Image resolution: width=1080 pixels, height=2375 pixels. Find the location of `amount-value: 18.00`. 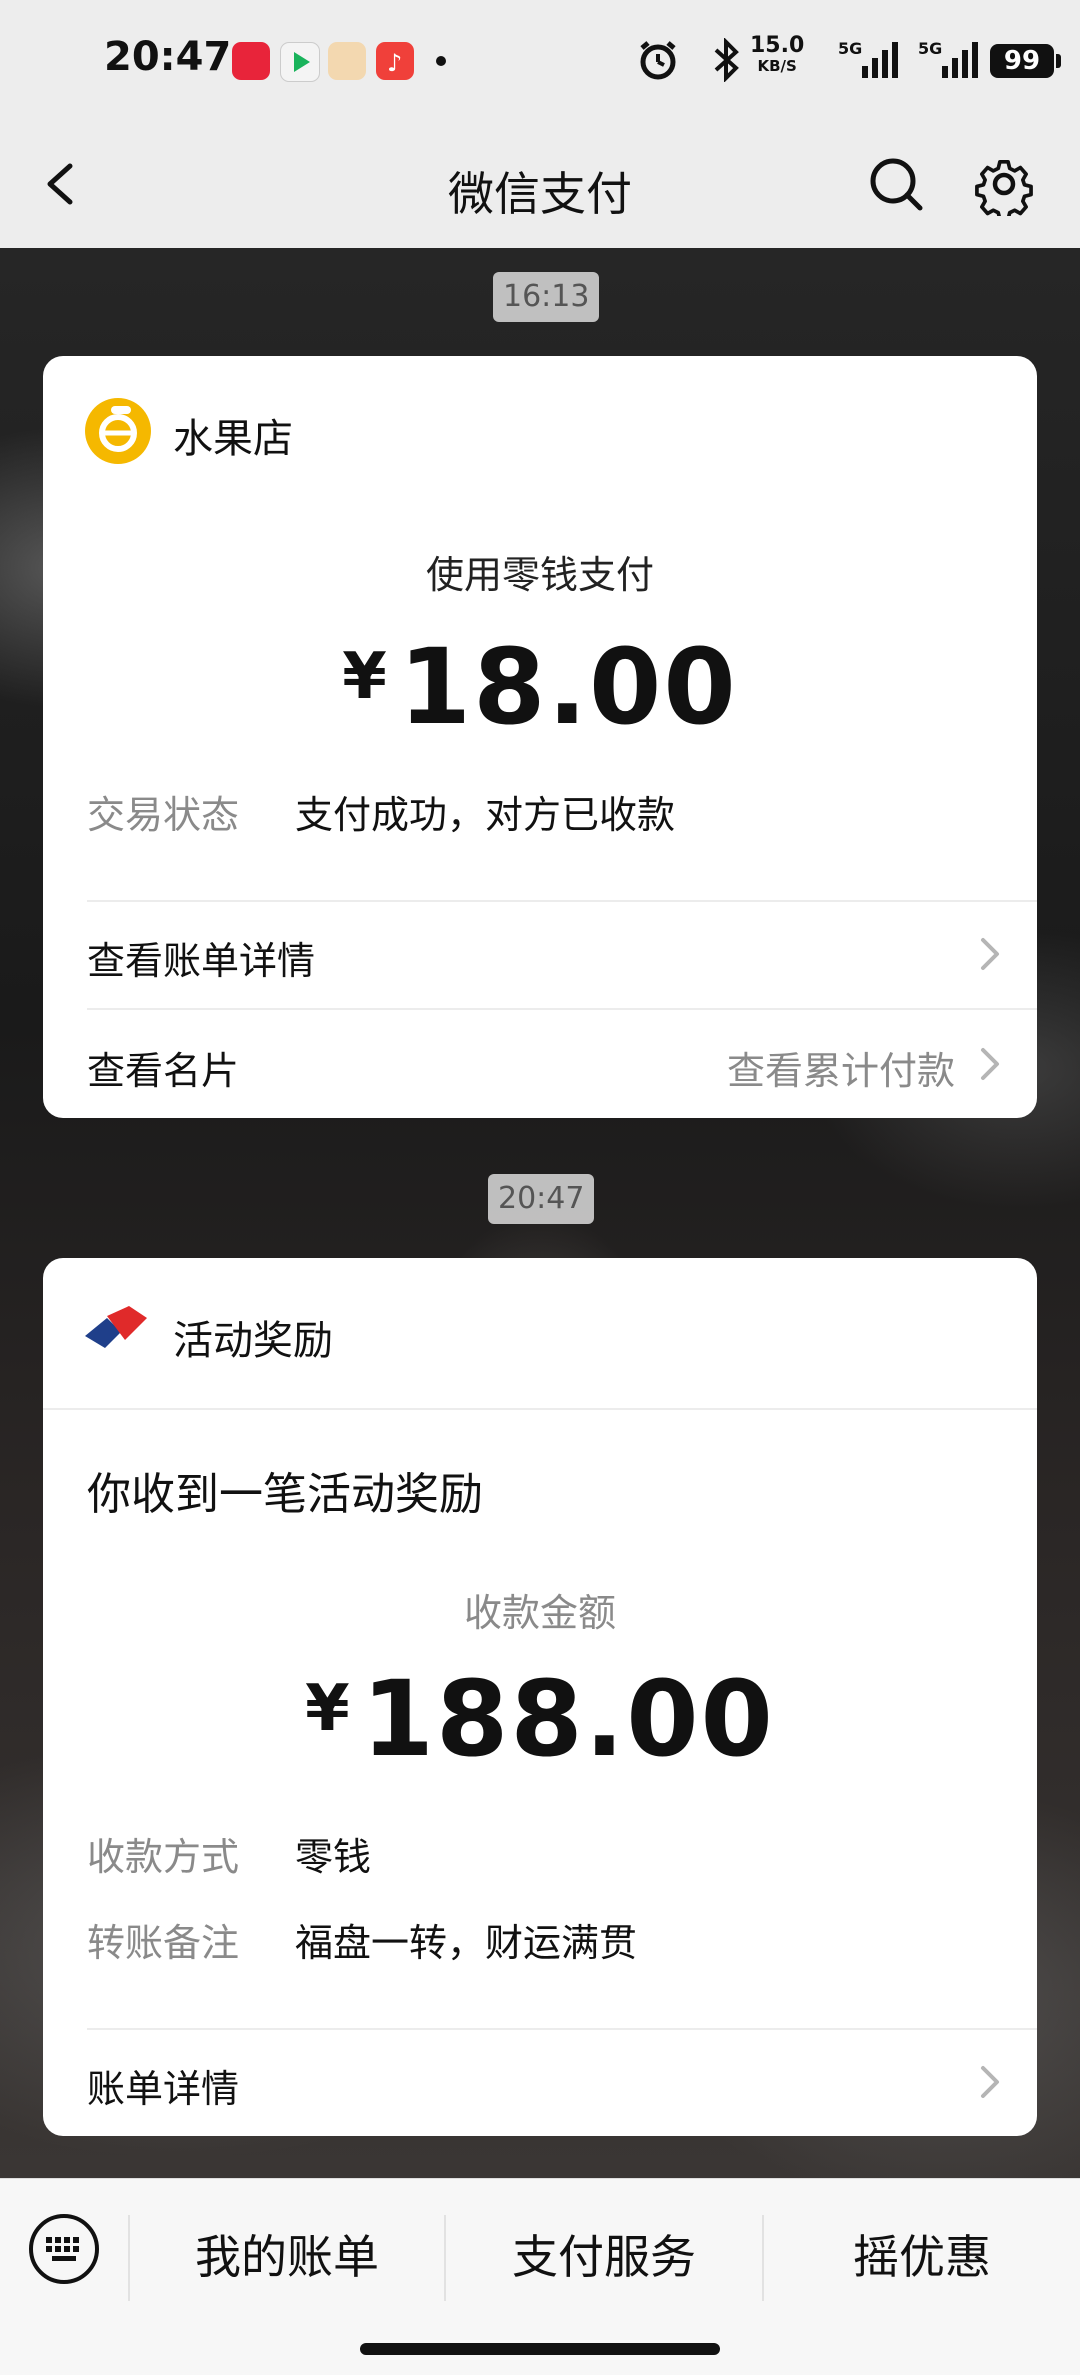

amount-value: 18.00 is located at coordinates (568, 687).